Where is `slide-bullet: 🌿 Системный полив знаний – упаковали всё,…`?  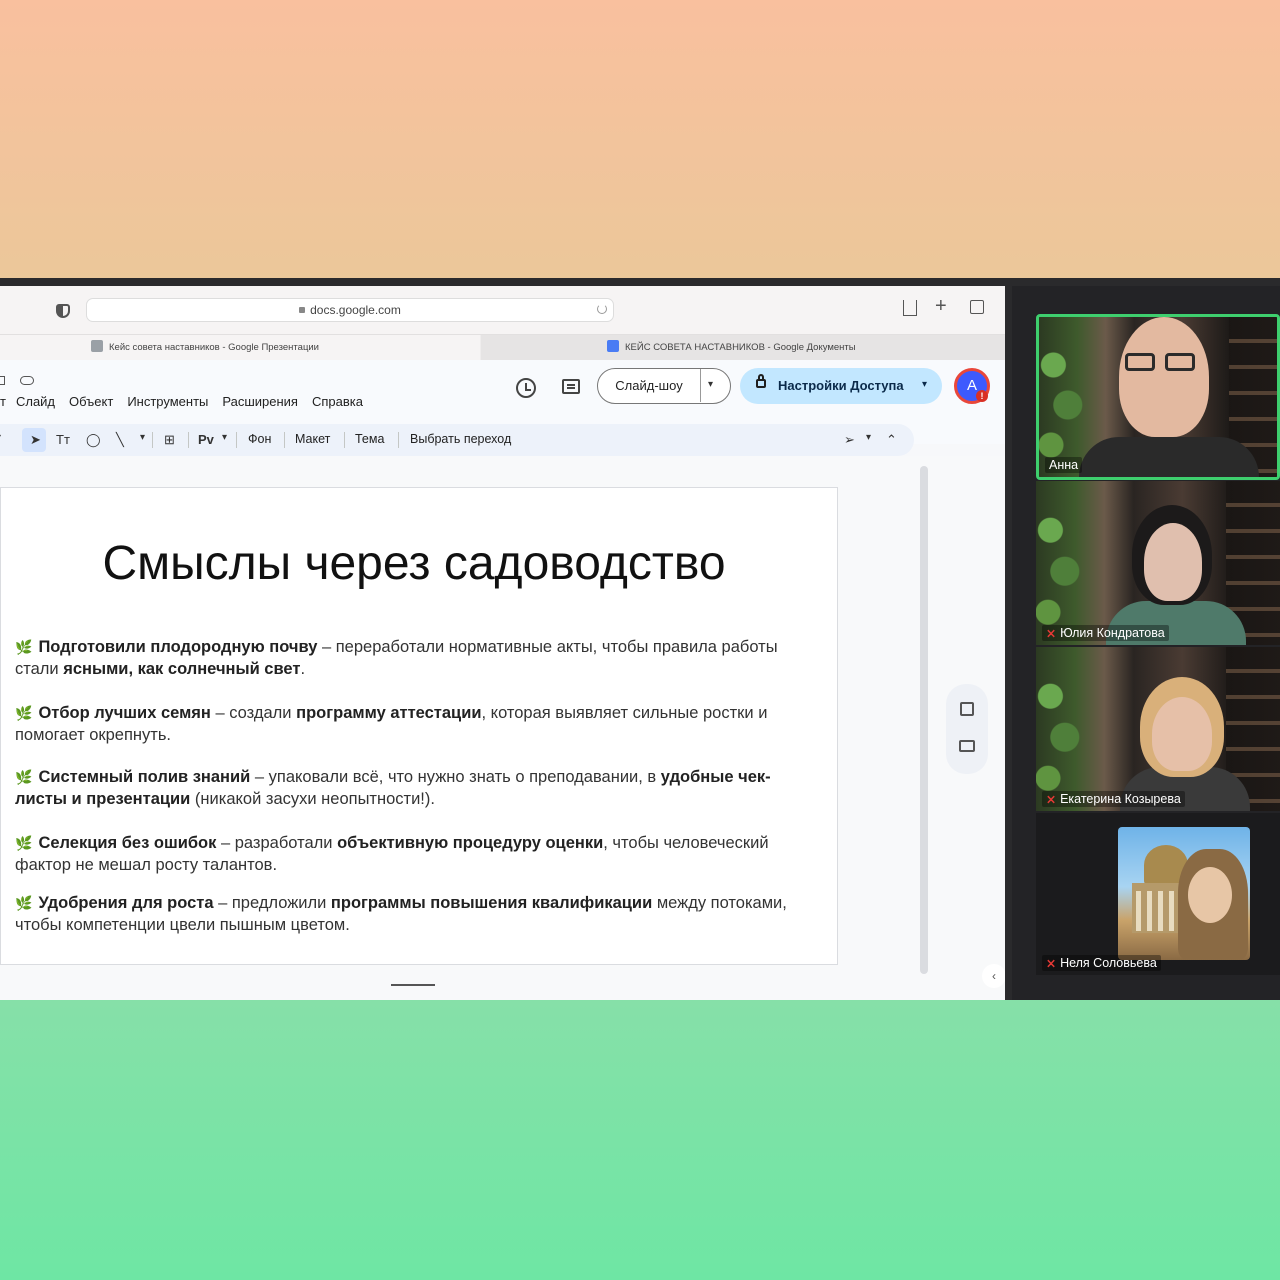
slide-bullet: 🌿 Системный полив знаний – упаковали всё,… is located at coordinates (410, 788).